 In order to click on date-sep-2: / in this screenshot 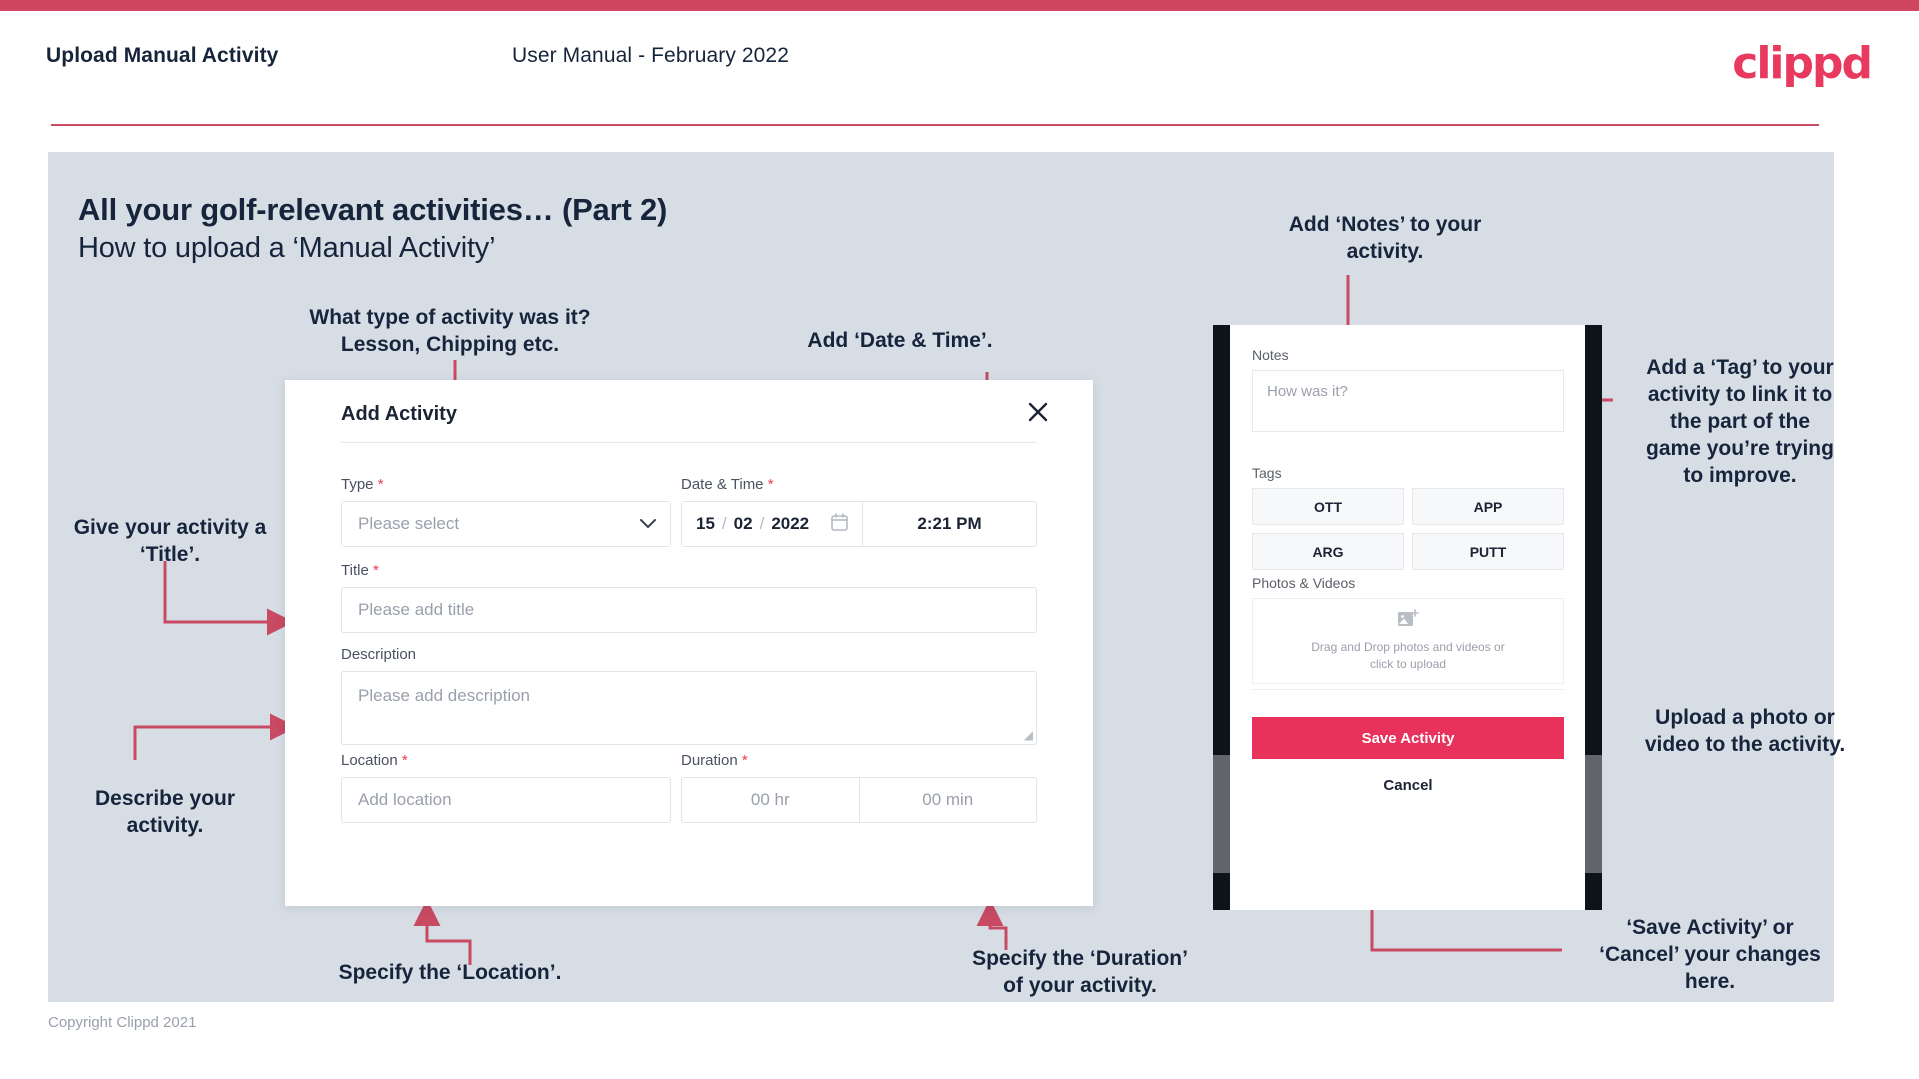, I will do `click(762, 523)`.